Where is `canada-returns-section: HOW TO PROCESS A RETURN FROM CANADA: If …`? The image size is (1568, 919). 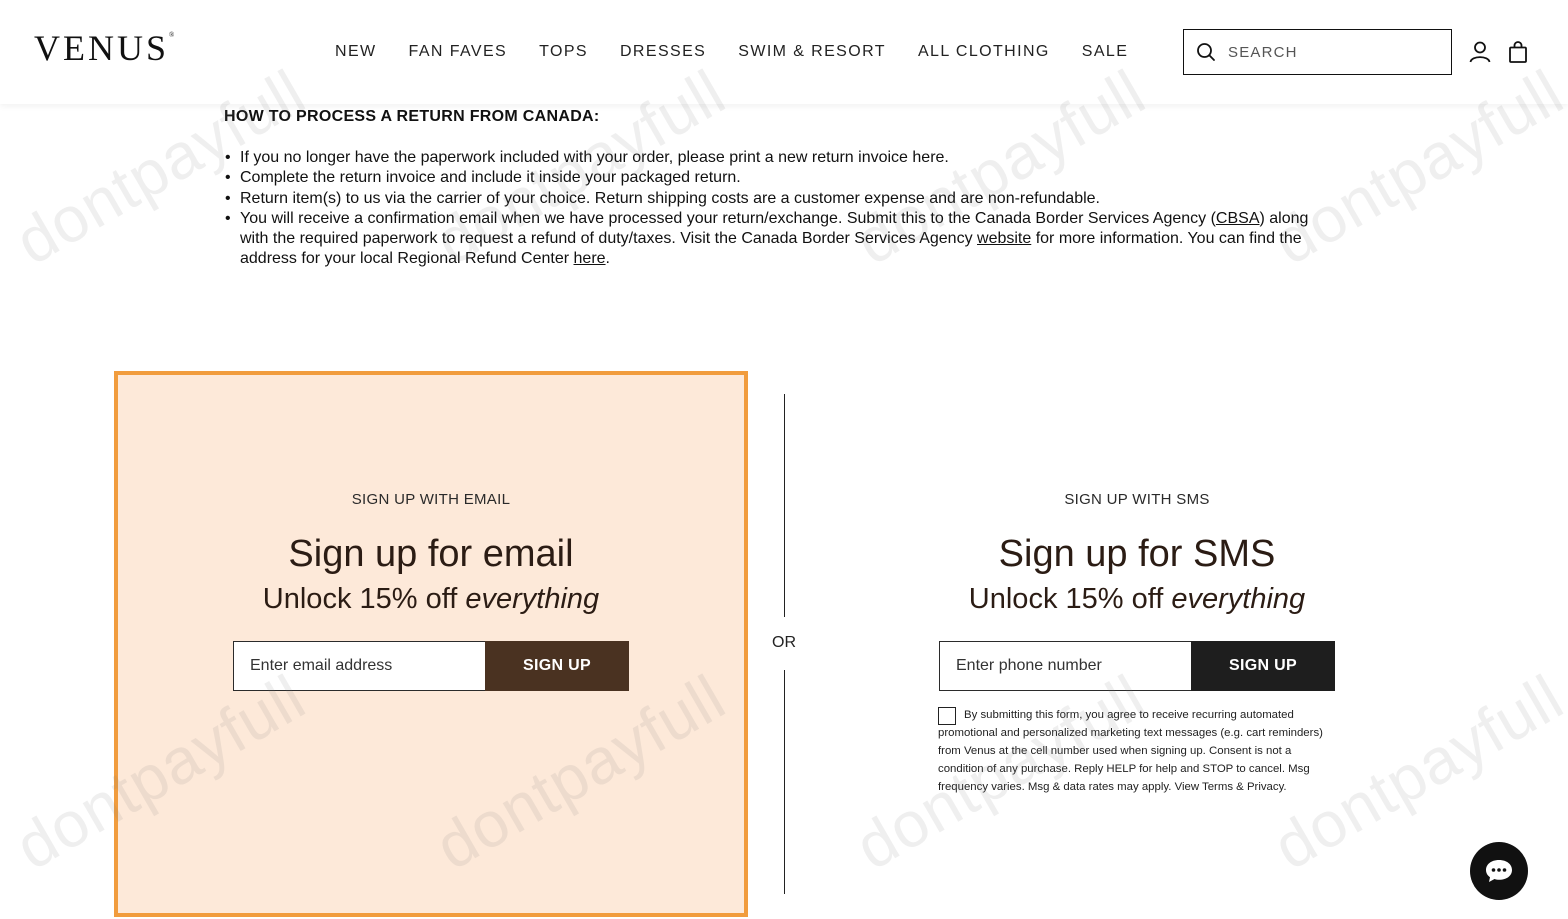 canada-returns-section: HOW TO PROCESS A RETURN FROM CANADA: If … is located at coordinates (779, 188).